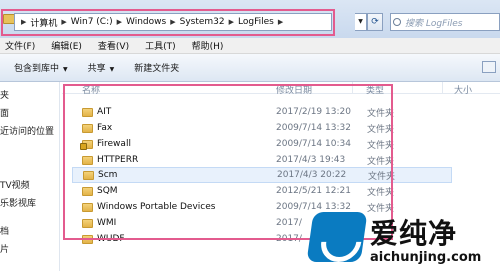  What do you see at coordinates (66, 45) in the screenshot?
I see `menu-edit: 编辑(E)` at bounding box center [66, 45].